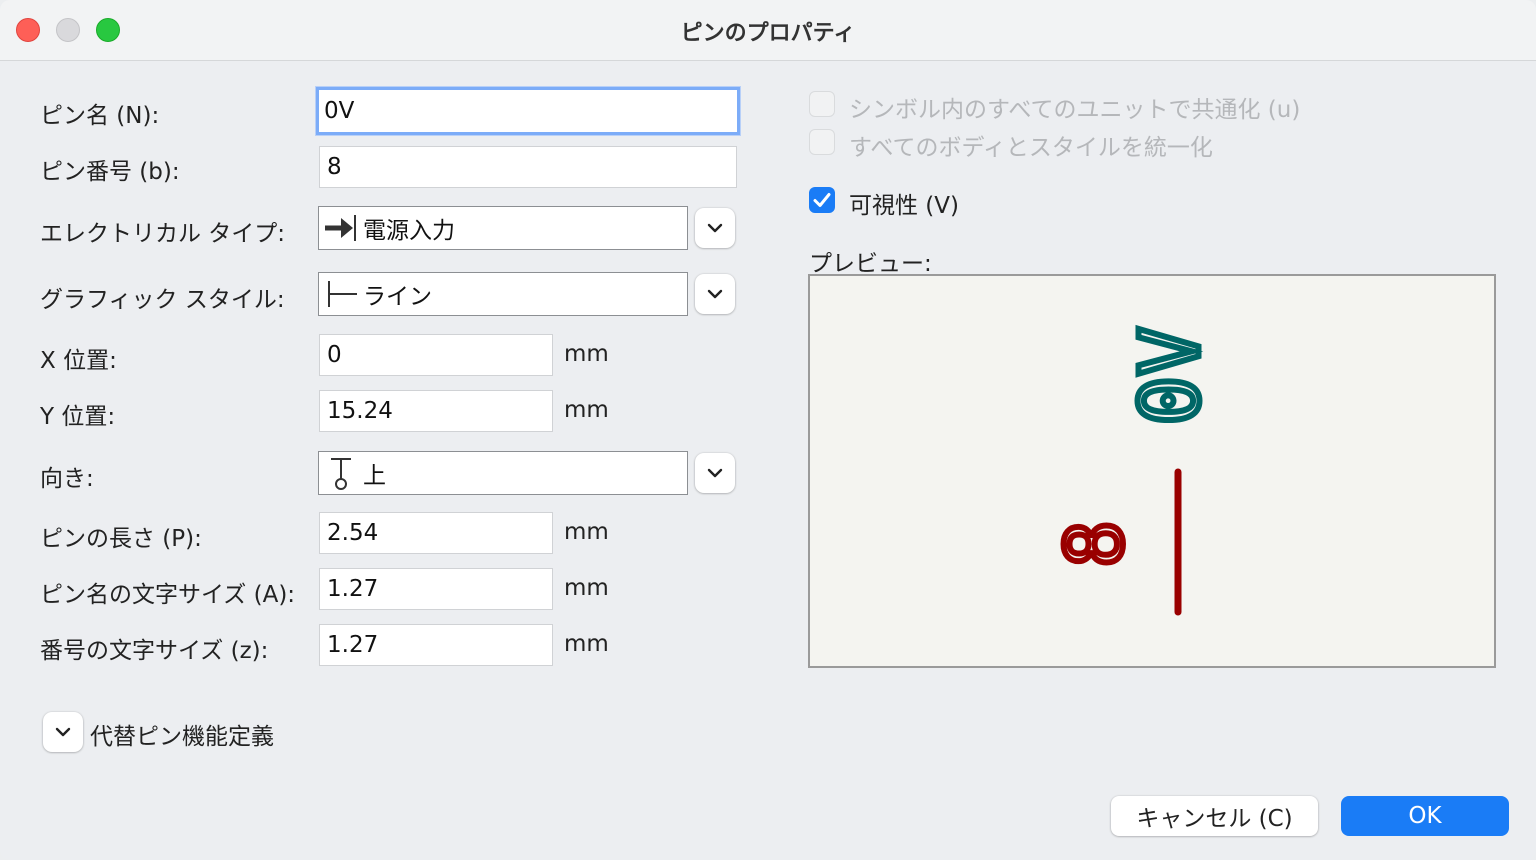 Image resolution: width=1536 pixels, height=860 pixels. I want to click on y-position-input, so click(436, 411).